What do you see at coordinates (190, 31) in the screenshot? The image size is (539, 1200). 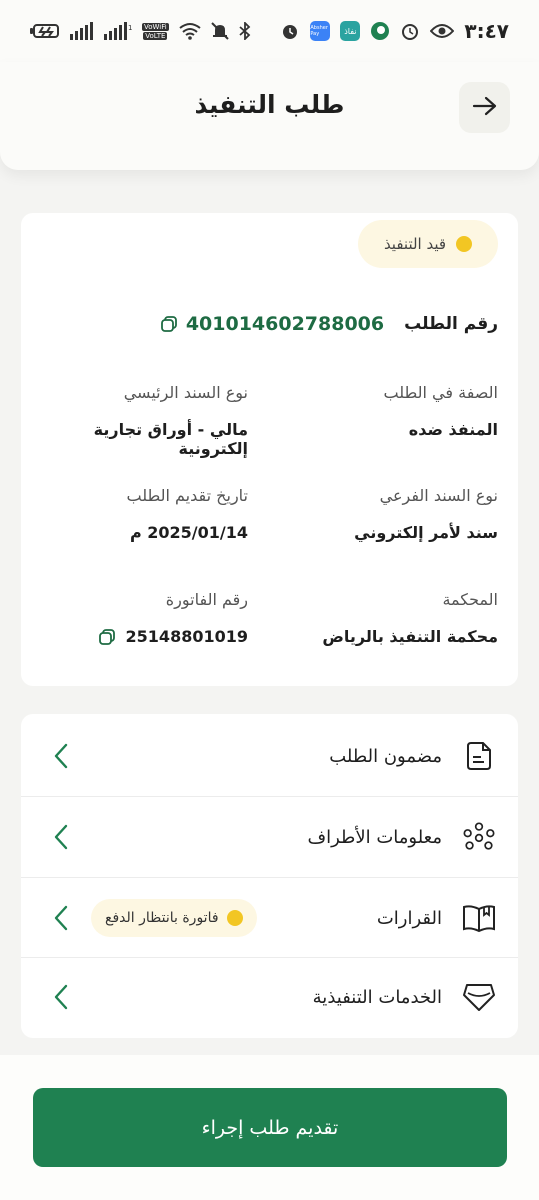 I see `wifi-icon` at bounding box center [190, 31].